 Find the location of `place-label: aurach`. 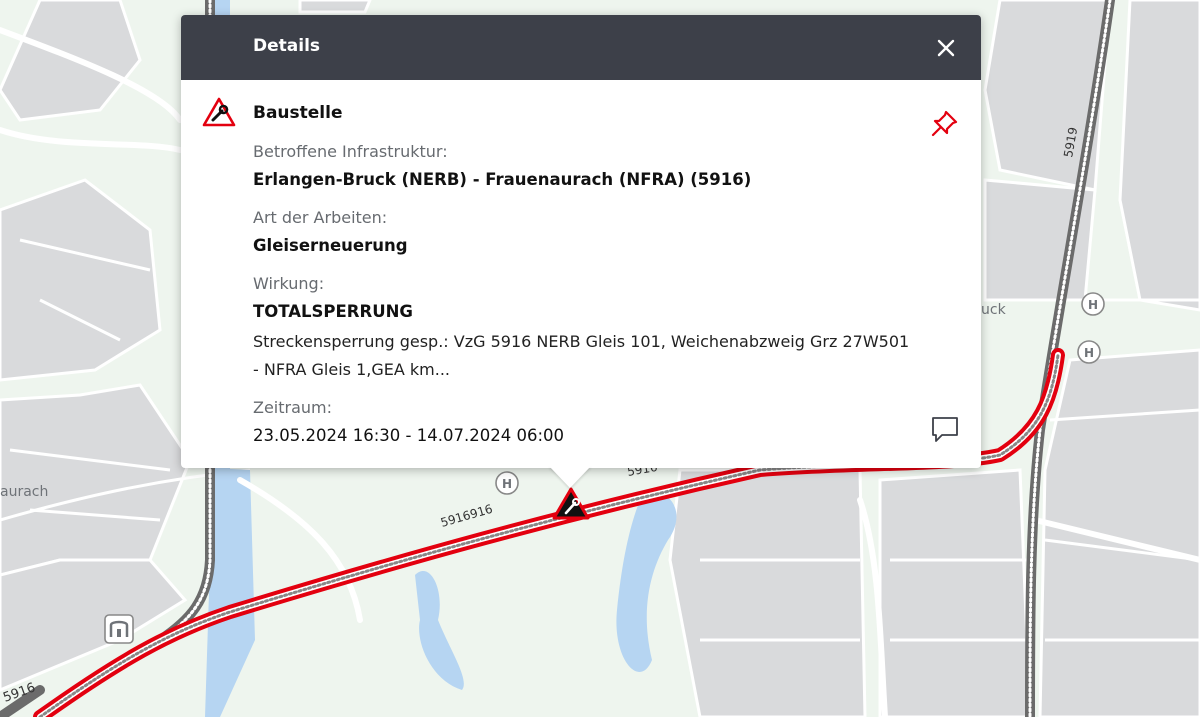

place-label: aurach is located at coordinates (24, 492).